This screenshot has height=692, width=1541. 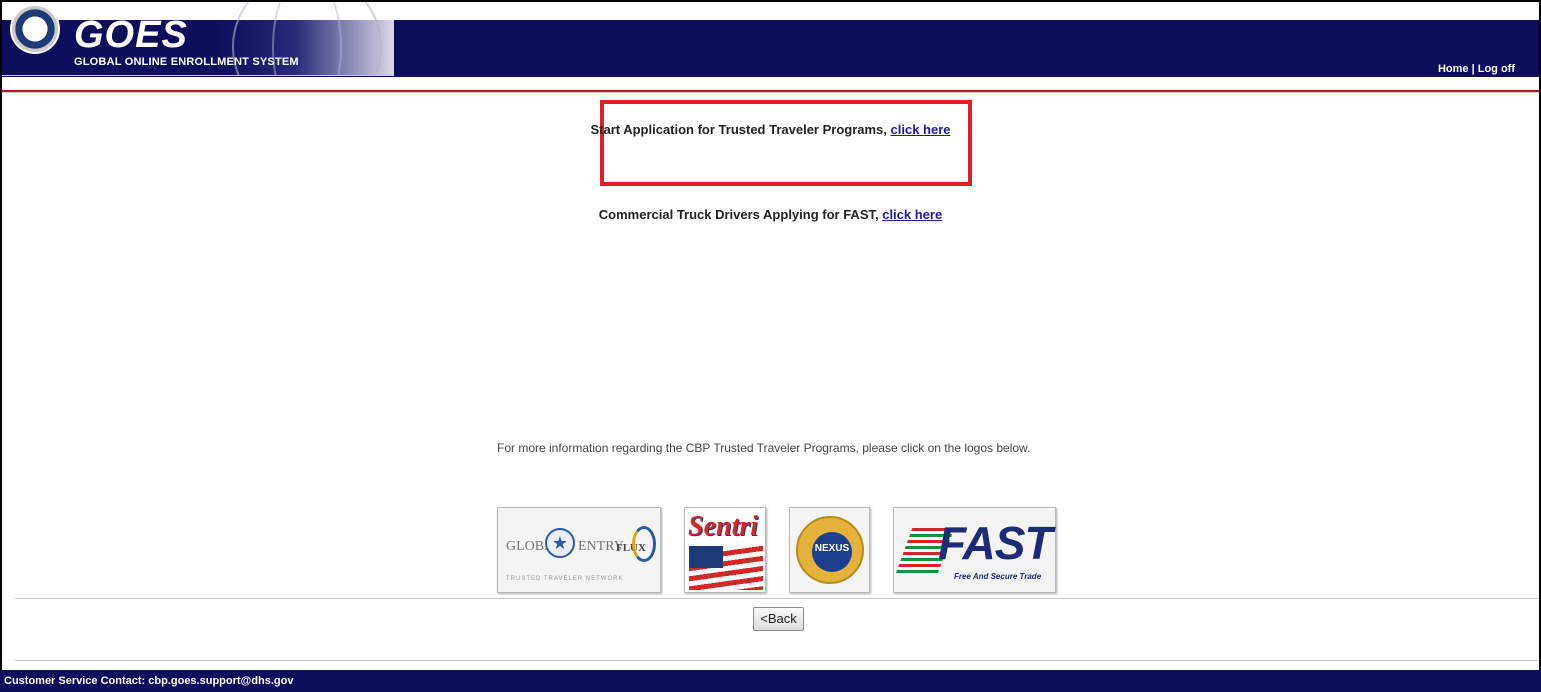 What do you see at coordinates (777, 598) in the screenshot?
I see `content-divider-top` at bounding box center [777, 598].